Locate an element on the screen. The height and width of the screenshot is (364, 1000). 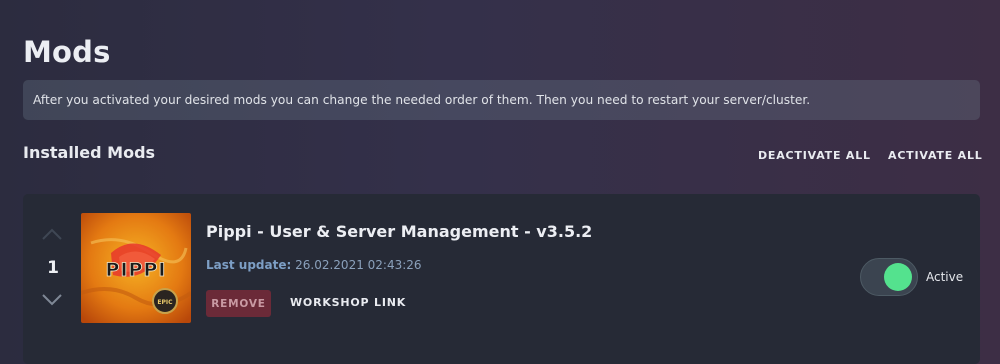
installed-mods-heading: Installed Mods is located at coordinates (89, 152).